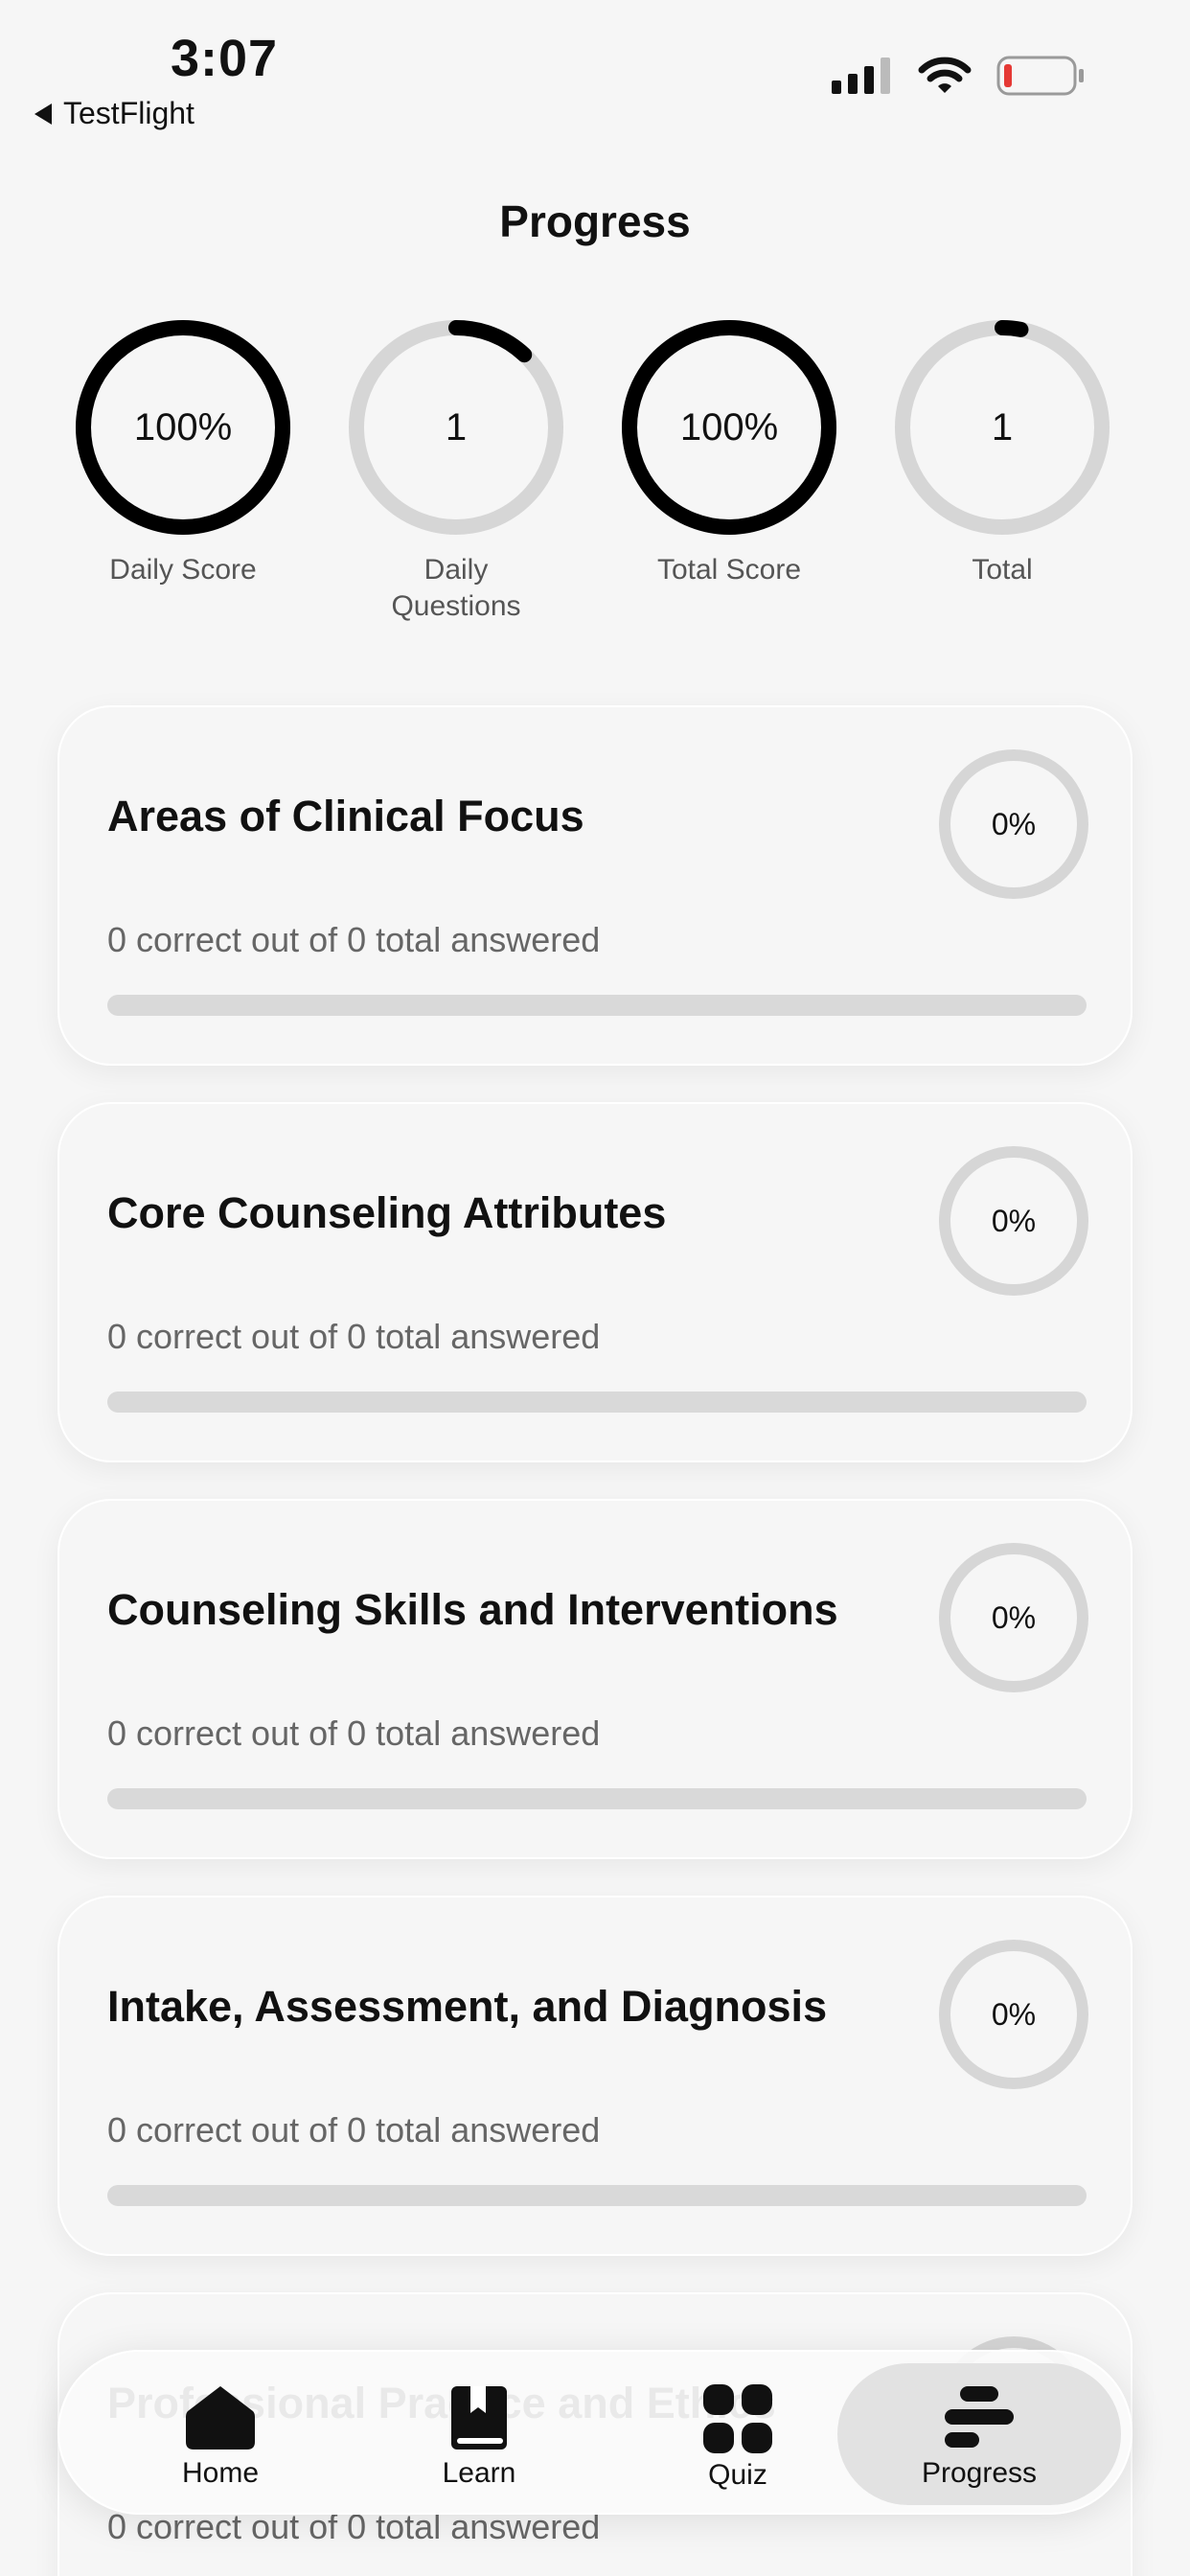  Describe the element at coordinates (738, 2418) in the screenshot. I see `grid-icon` at that location.